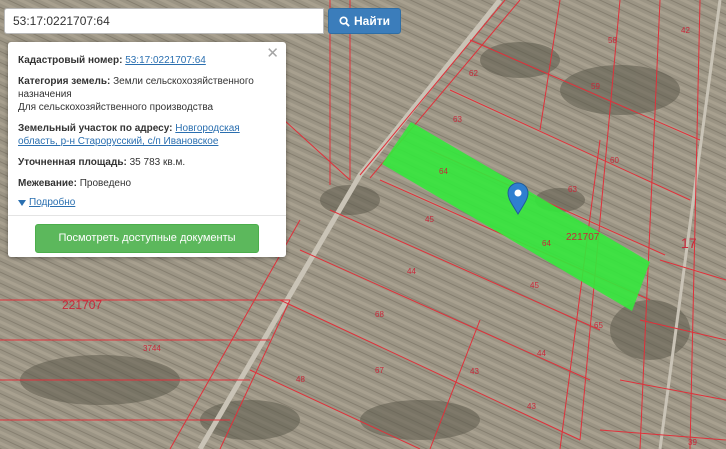 This screenshot has width=726, height=449. Describe the element at coordinates (344, 21) in the screenshot. I see `search-icon` at that location.